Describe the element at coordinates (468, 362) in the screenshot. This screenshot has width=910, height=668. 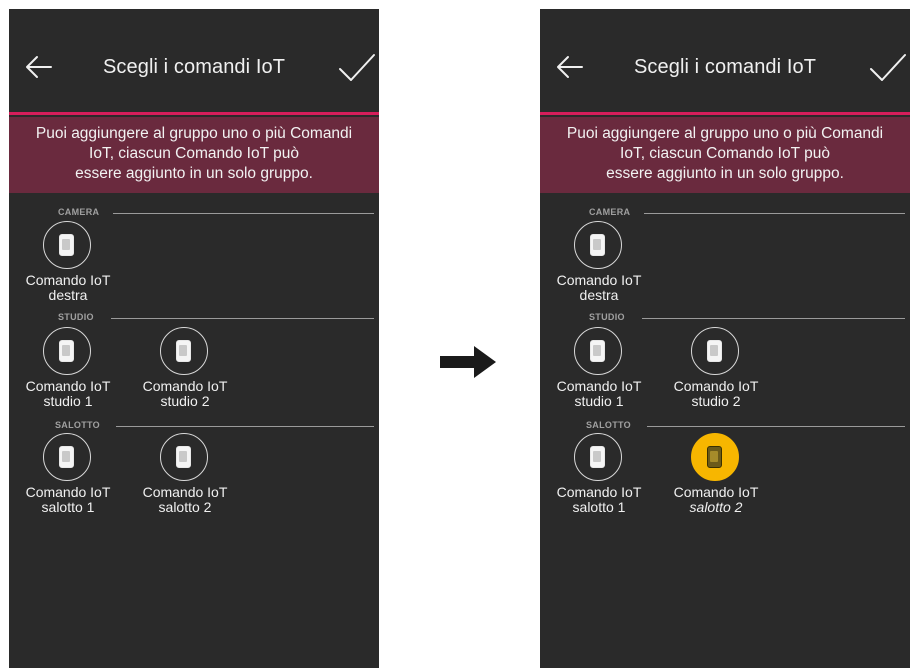
I see `arrow-right-icon` at that location.